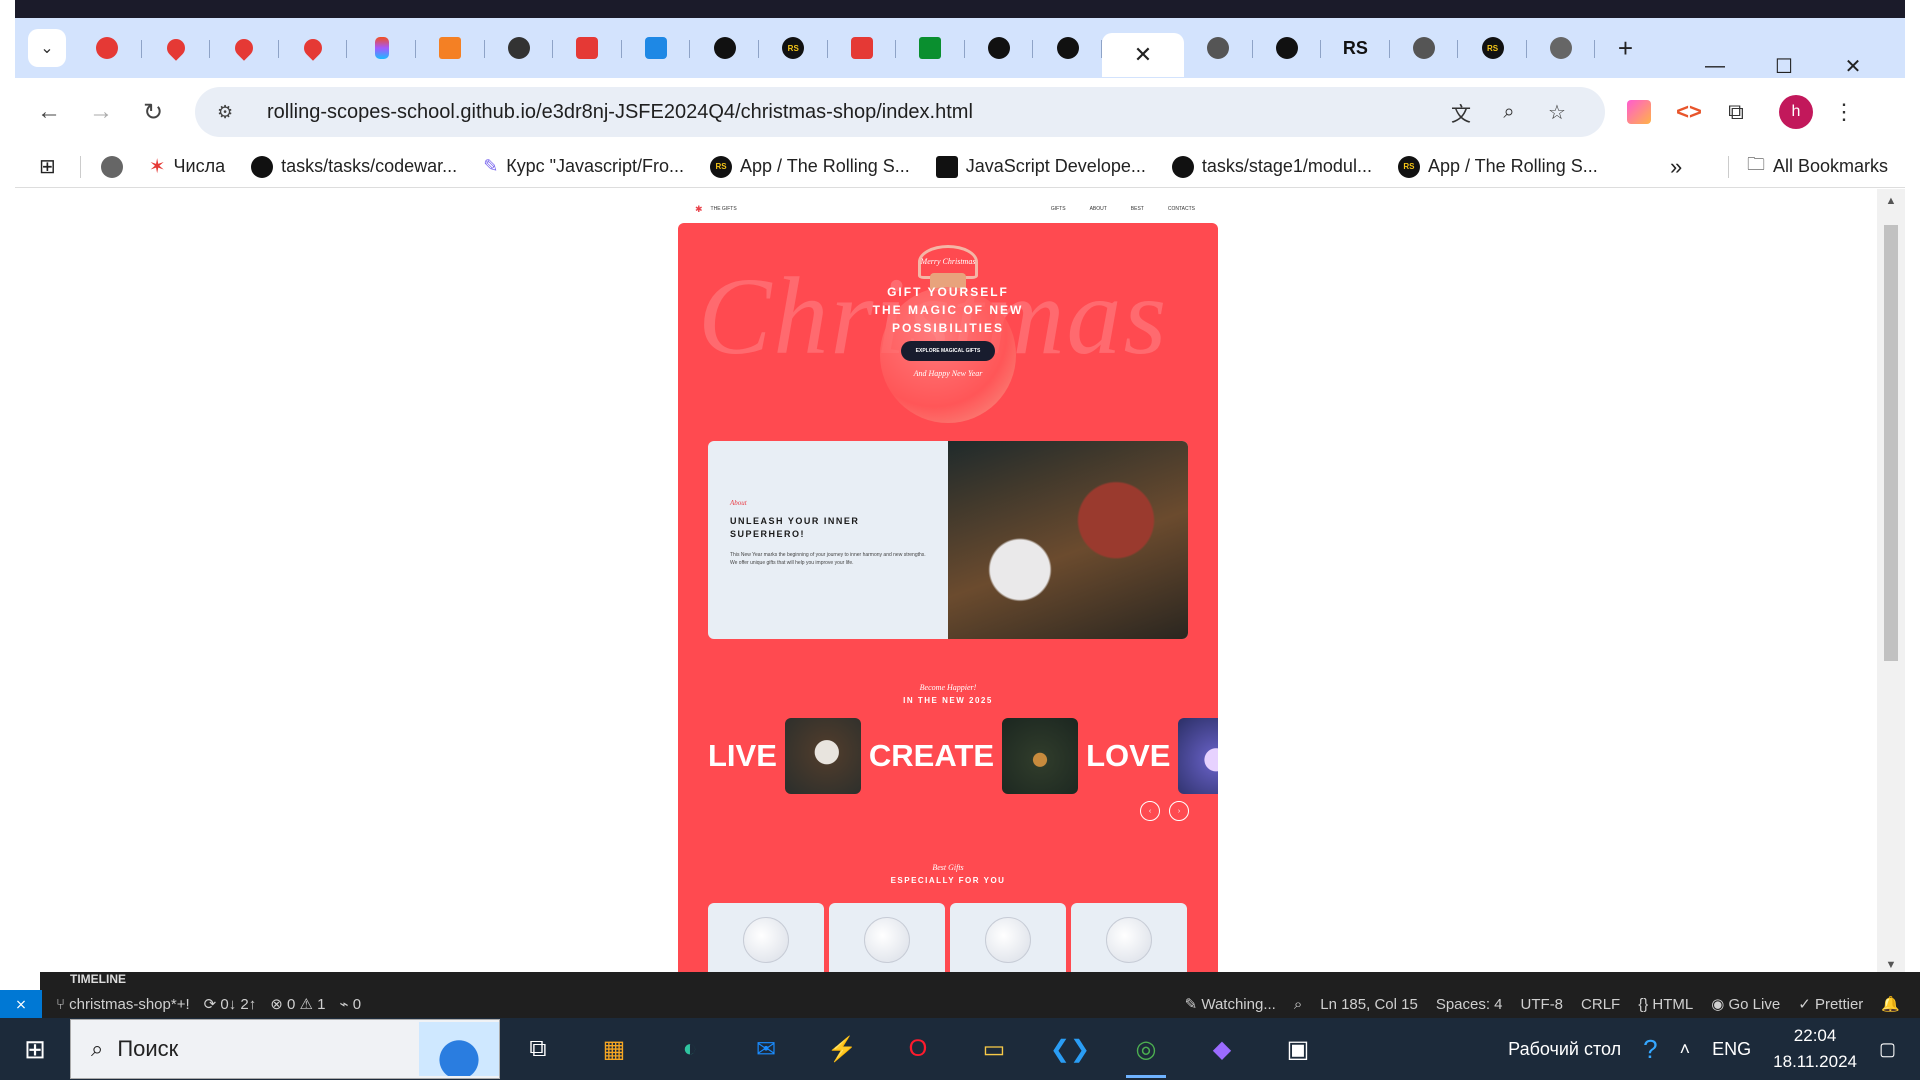 This screenshot has height=1080, width=1920. What do you see at coordinates (1098, 209) in the screenshot?
I see `nav-link-about: ABOUT` at bounding box center [1098, 209].